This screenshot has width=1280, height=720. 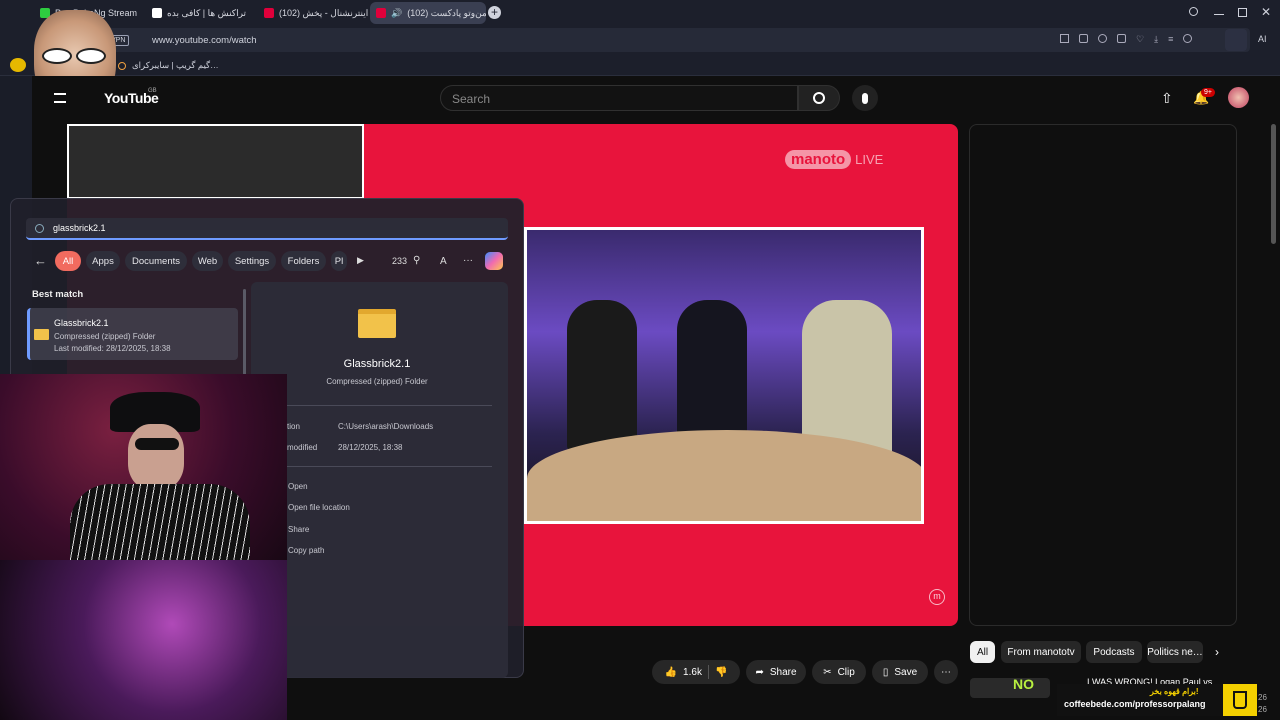 I want to click on filter-apps: Apps, so click(x=103, y=261).